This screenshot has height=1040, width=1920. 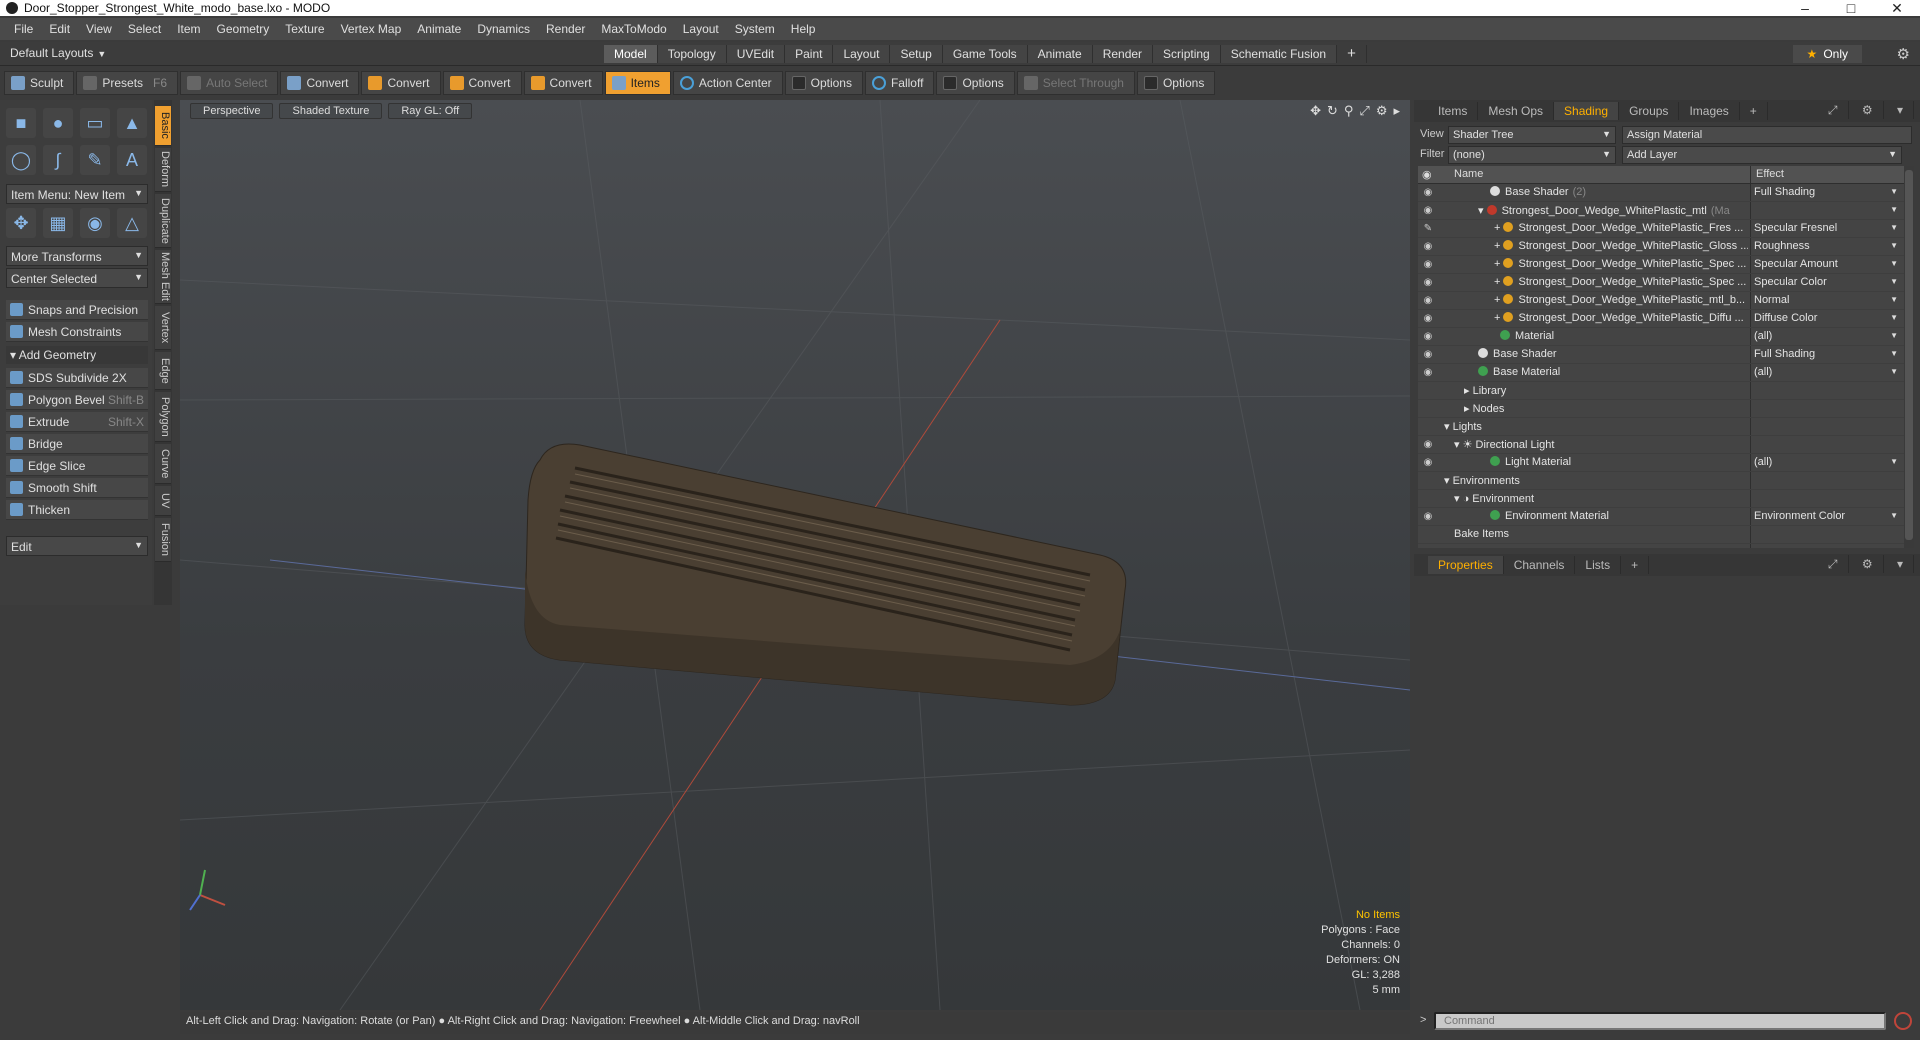 What do you see at coordinates (1468, 174) in the screenshot?
I see `col-name: Name` at bounding box center [1468, 174].